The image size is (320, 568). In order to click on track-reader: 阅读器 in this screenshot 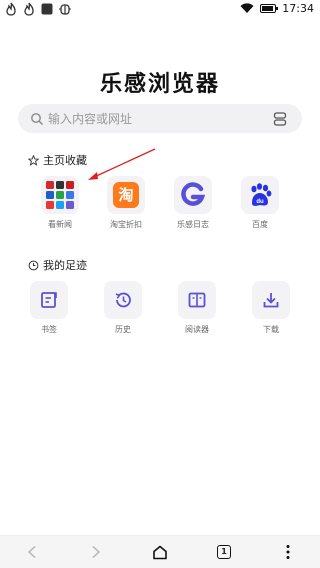, I will do `click(197, 308)`.